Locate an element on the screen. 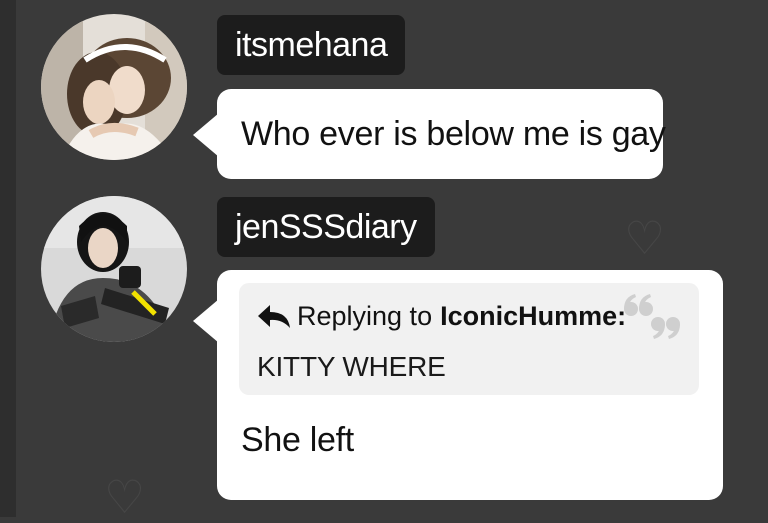 The height and width of the screenshot is (523, 768). reply-quote-text: KITTY WHERE is located at coordinates (351, 366).